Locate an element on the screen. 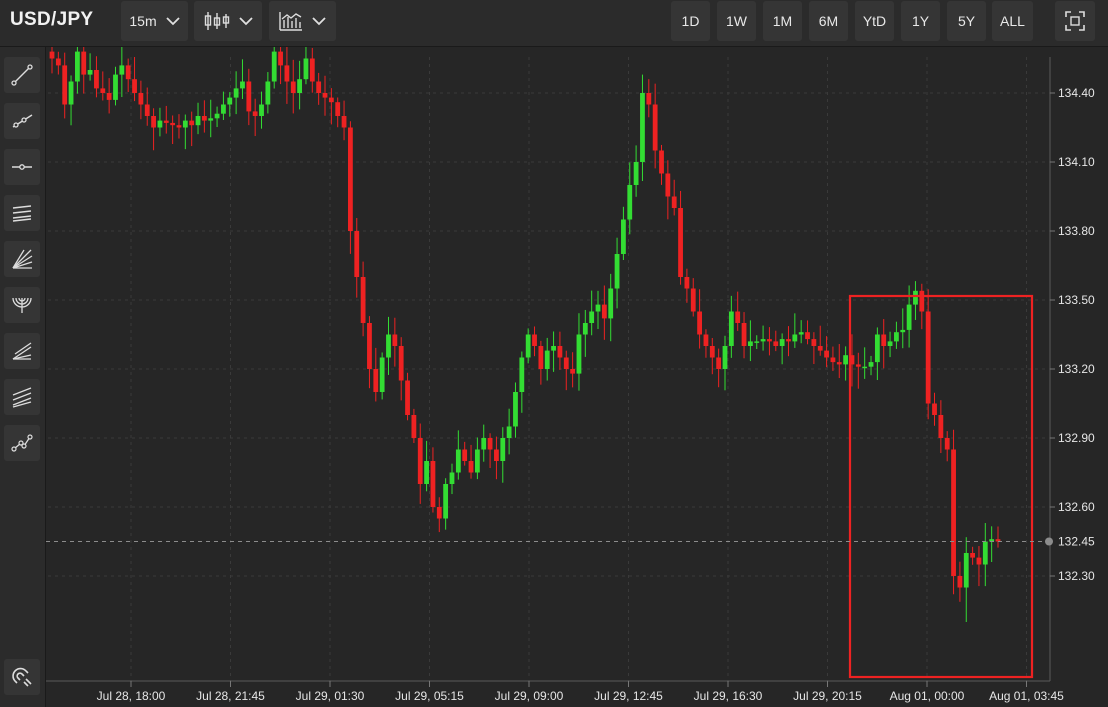 The image size is (1108, 707). x-tick-label: Jul 29, 09:00 is located at coordinates (529, 696).